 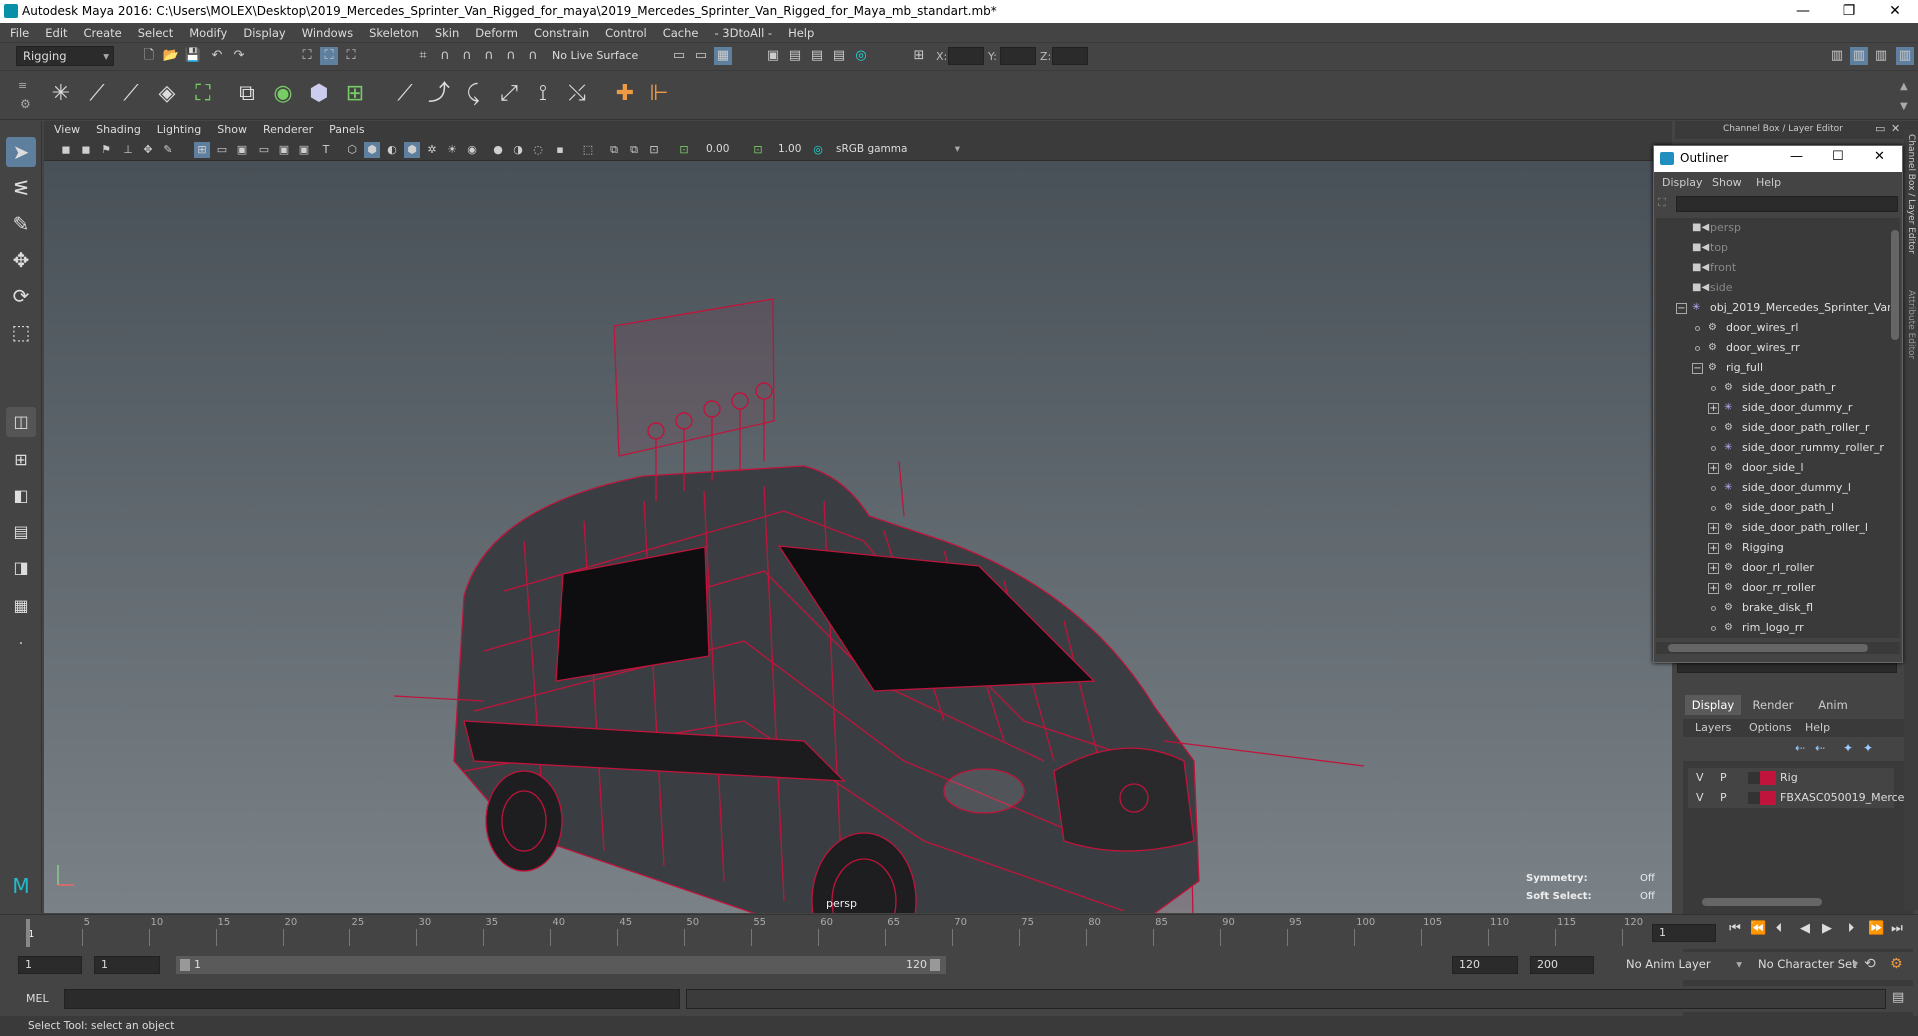 I want to click on output-ops-icon: ▭, so click(x=701, y=56).